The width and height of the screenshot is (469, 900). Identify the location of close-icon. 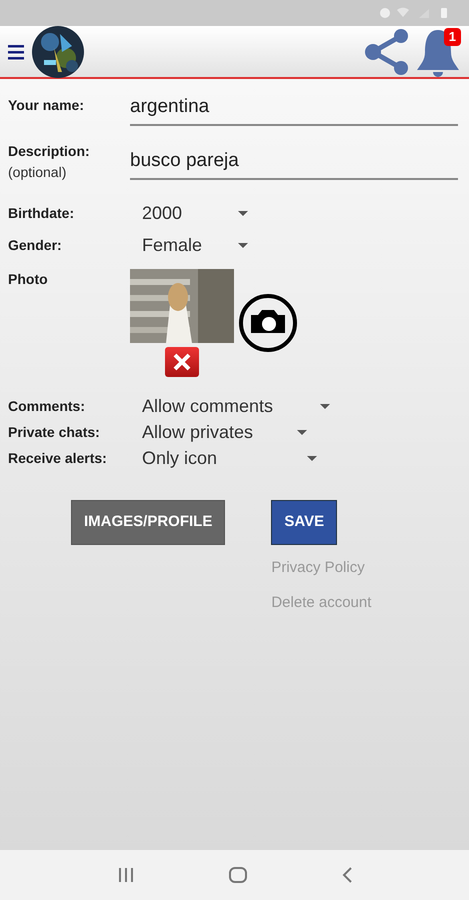
(182, 362).